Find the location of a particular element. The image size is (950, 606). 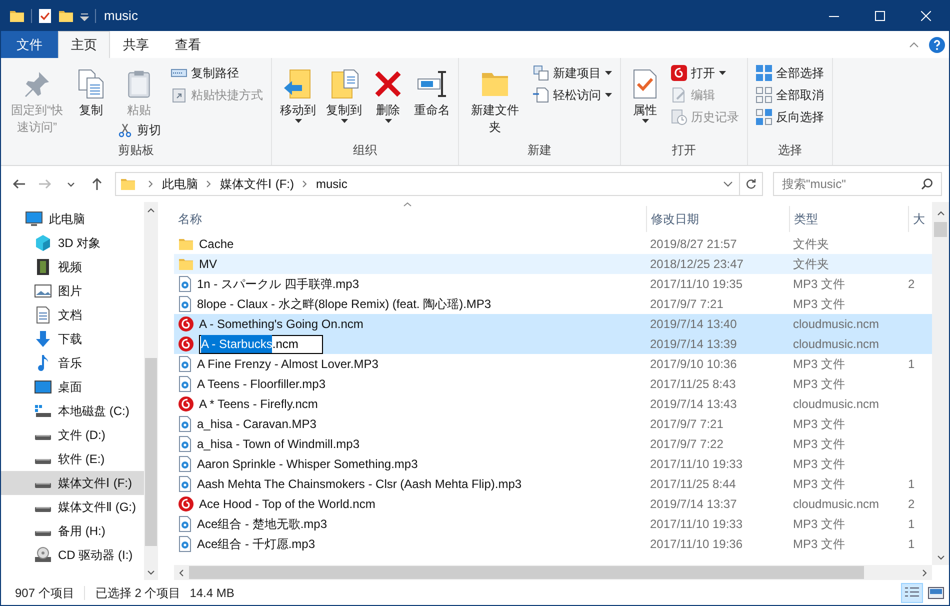

file-row: Ace Hood - Top of the World.ncm 2019/7/14 13:37 cloudmusic.ncm 2 is located at coordinates (553, 504).